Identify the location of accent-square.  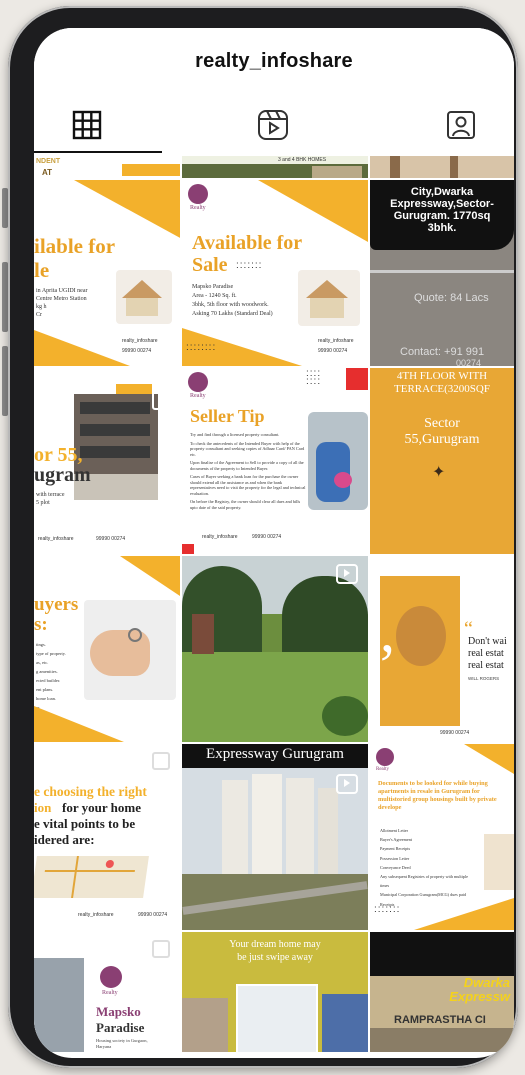
(188, 549).